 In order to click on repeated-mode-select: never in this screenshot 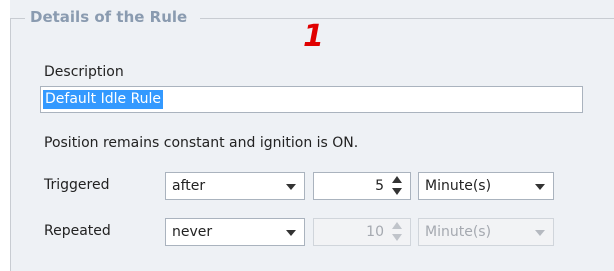, I will do `click(235, 232)`.